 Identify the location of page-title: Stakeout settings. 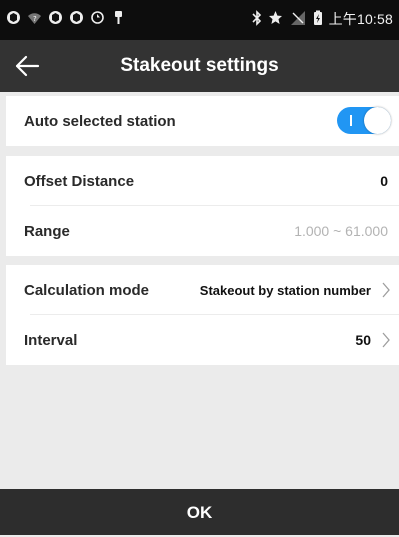
(199, 65).